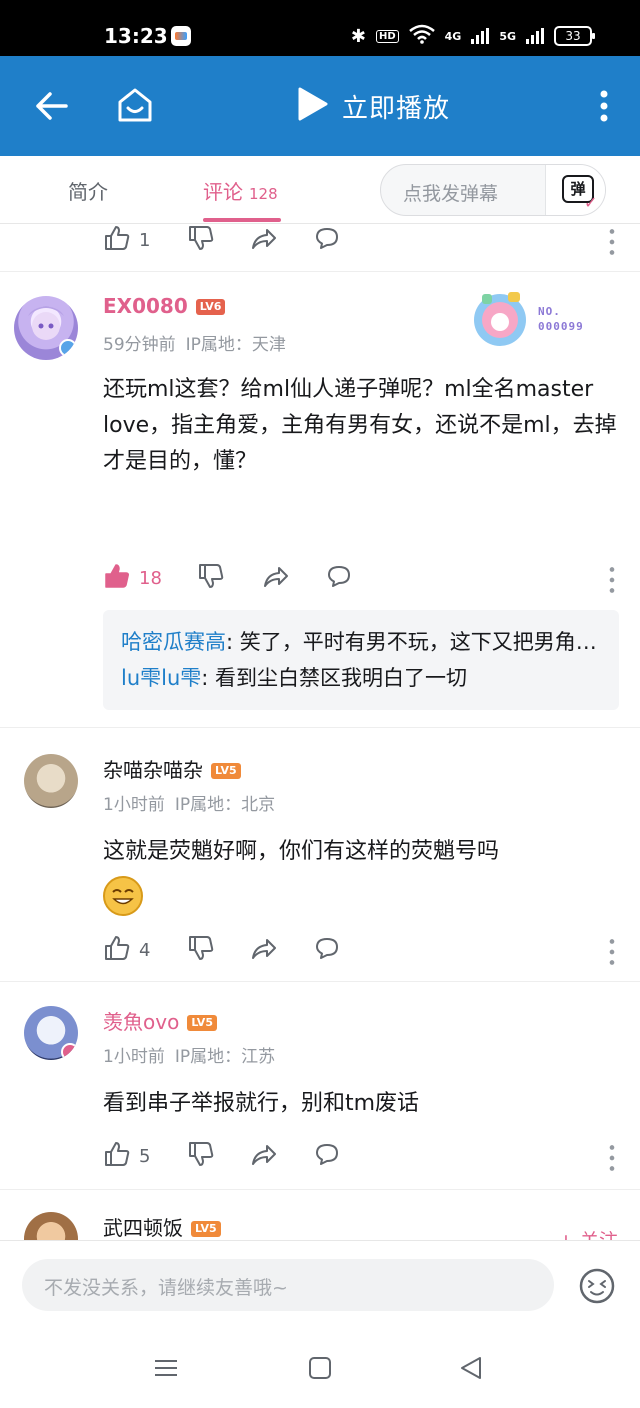 Image resolution: width=640 pixels, height=1408 pixels. What do you see at coordinates (173, 642) in the screenshot?
I see `reply-username: 哈密瓜赛高` at bounding box center [173, 642].